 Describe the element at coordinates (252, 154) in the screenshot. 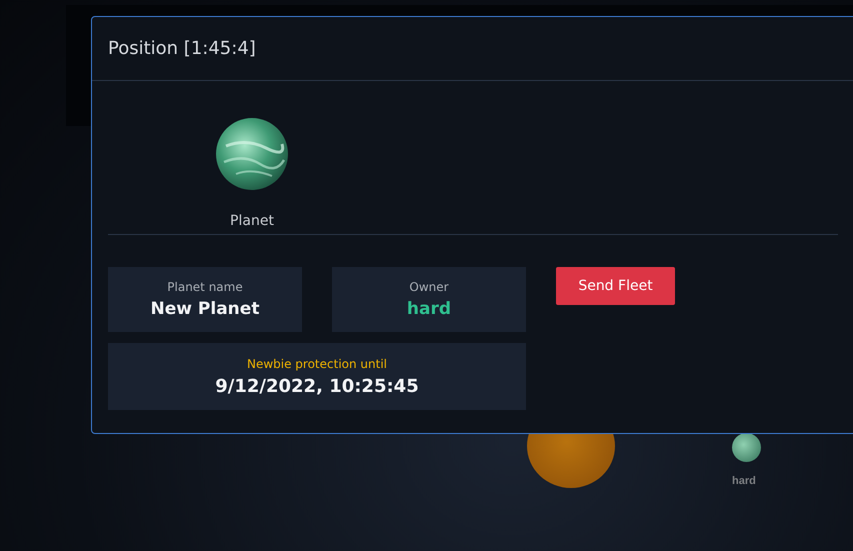

I see `planet-icon` at that location.